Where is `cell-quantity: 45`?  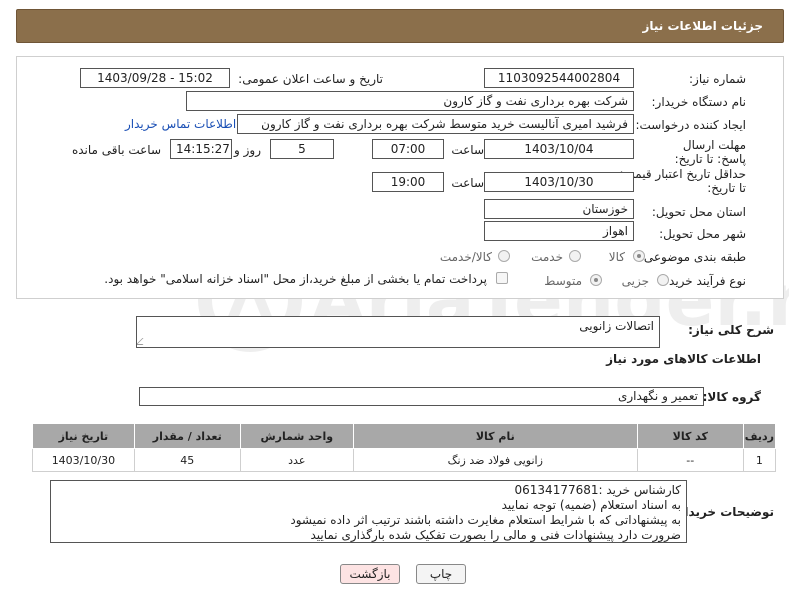 cell-quantity: 45 is located at coordinates (187, 460).